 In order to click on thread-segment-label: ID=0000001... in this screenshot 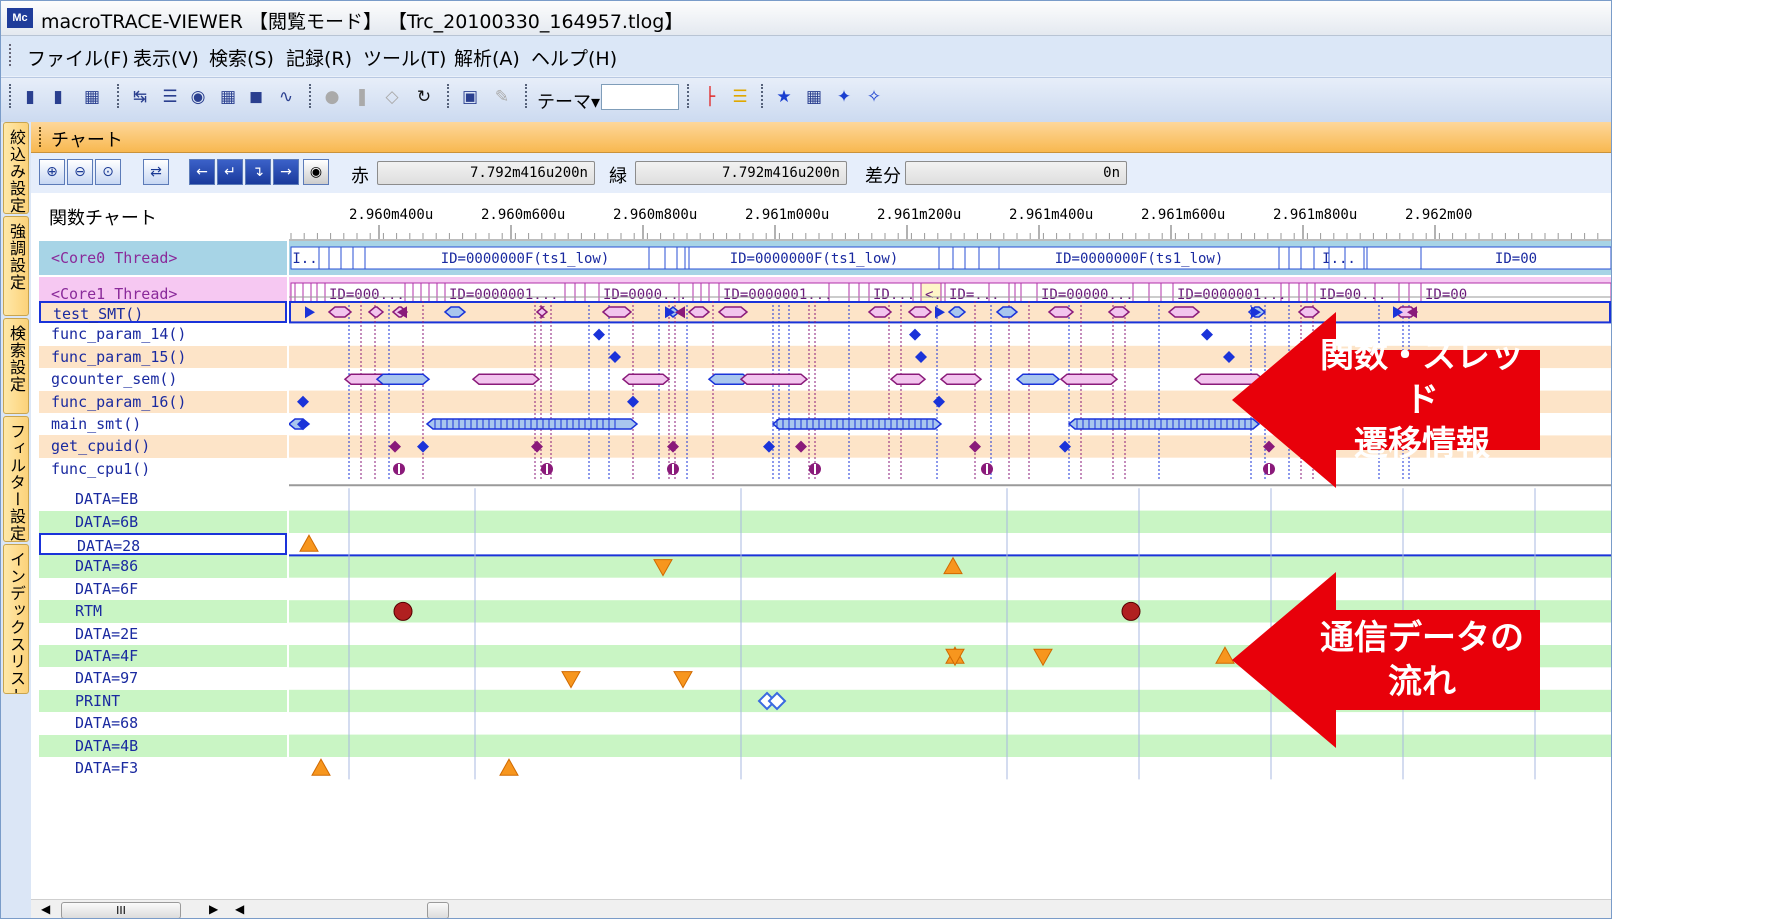, I will do `click(1232, 295)`.